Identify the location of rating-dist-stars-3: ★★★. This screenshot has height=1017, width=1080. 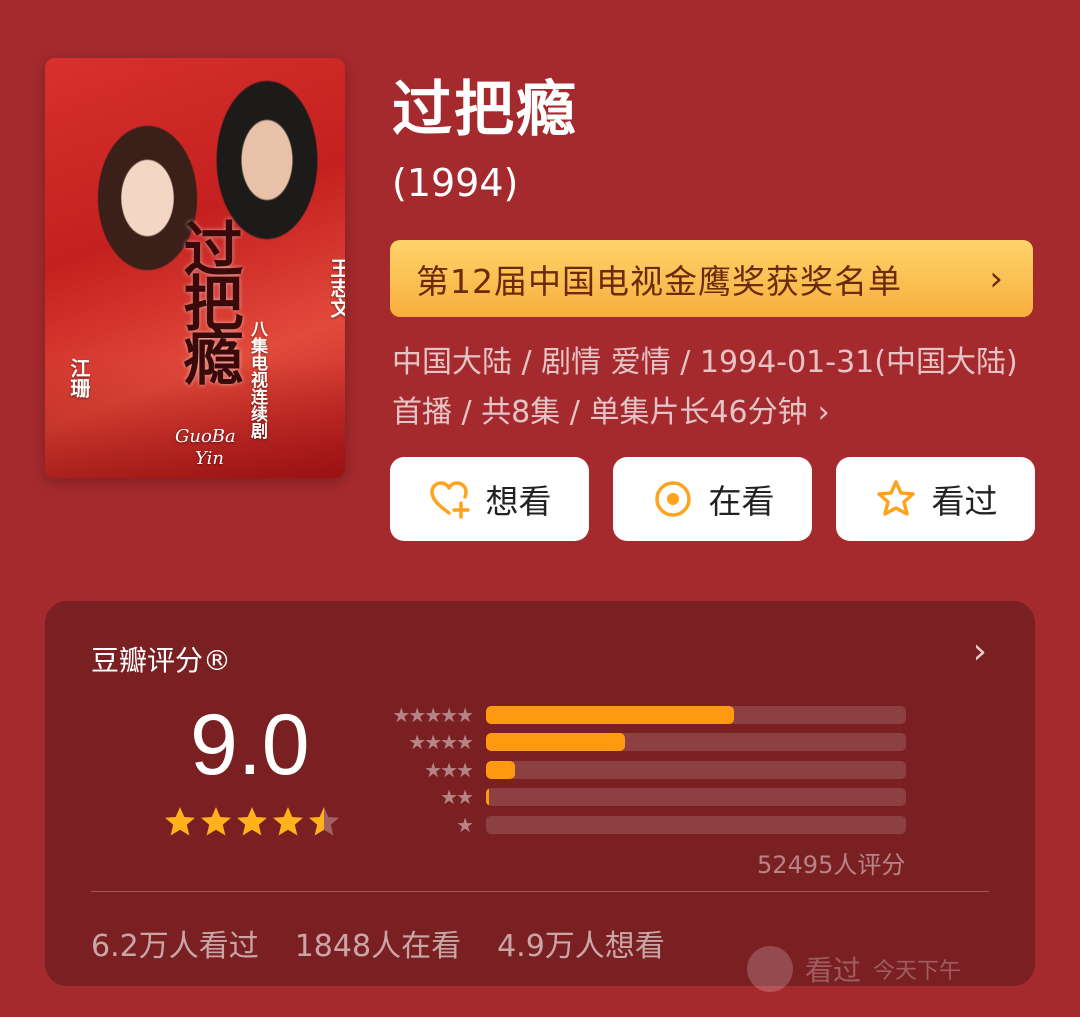
(449, 769).